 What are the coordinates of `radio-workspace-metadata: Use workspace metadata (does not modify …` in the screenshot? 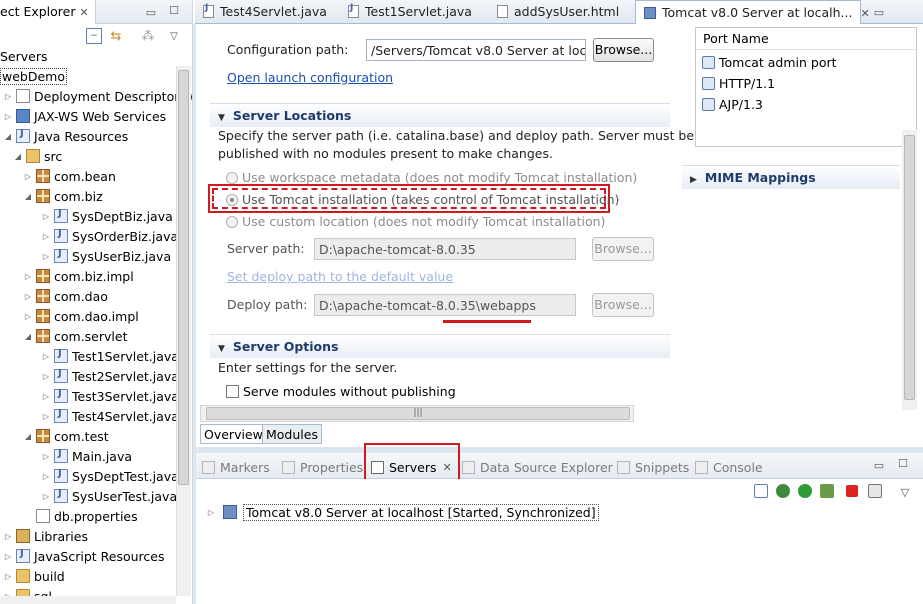 It's located at (431, 177).